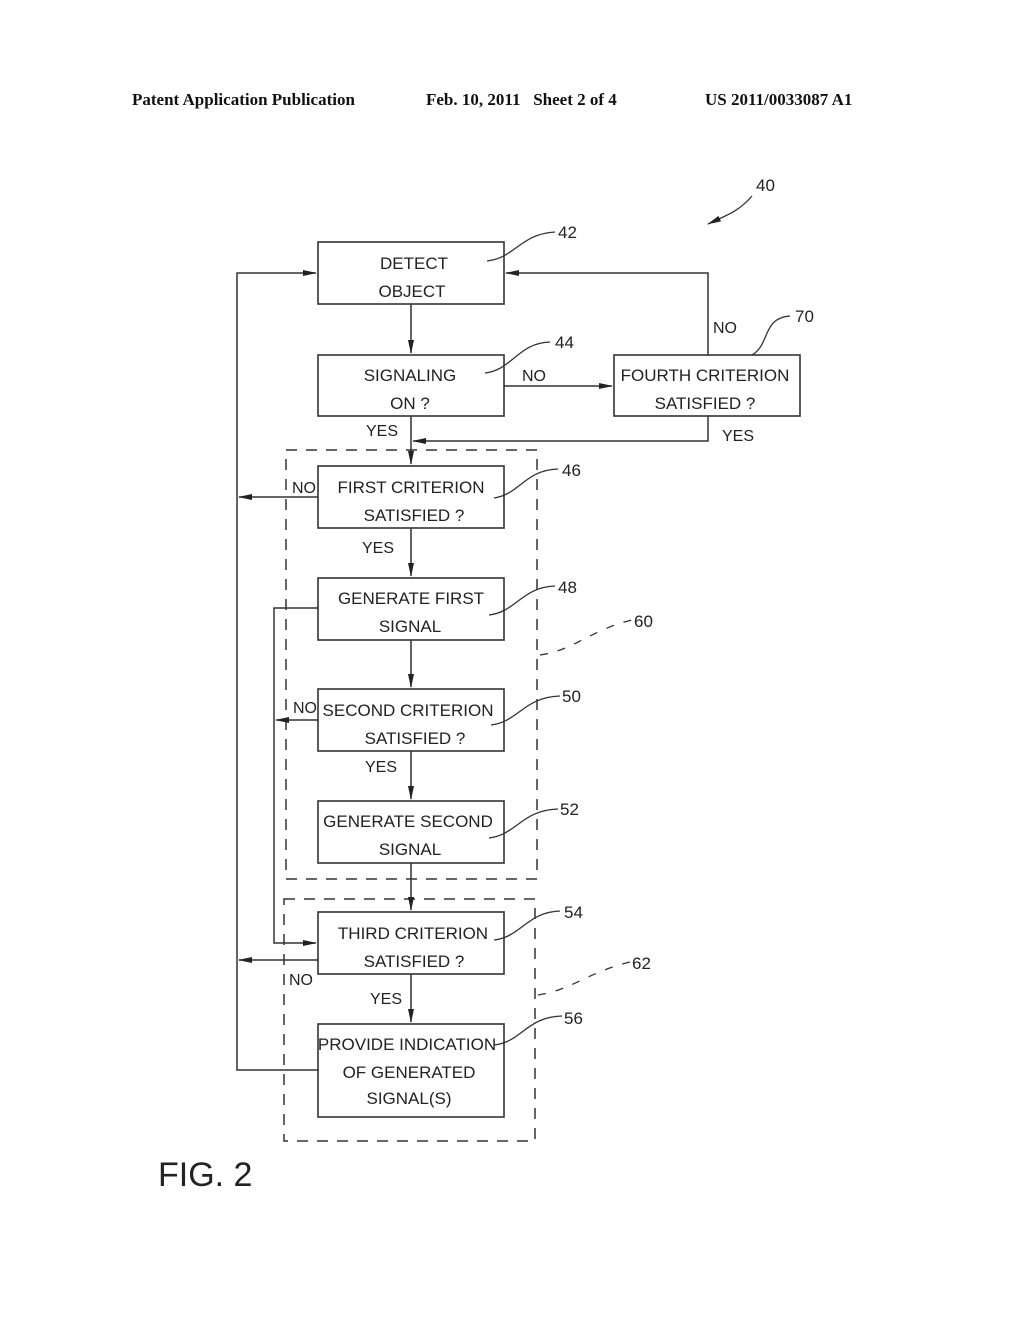 The width and height of the screenshot is (1024, 1320). What do you see at coordinates (804, 316) in the screenshot?
I see `ref-70: 70` at bounding box center [804, 316].